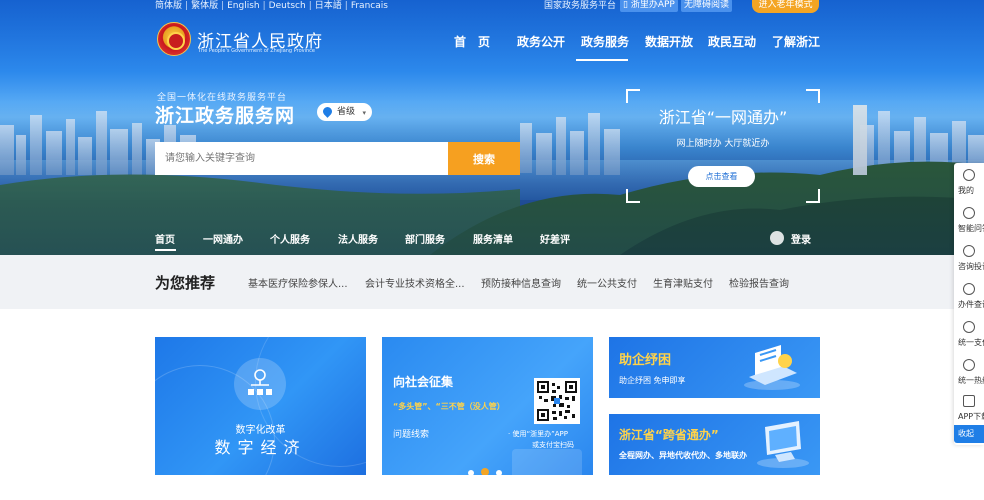  What do you see at coordinates (485, 471) in the screenshot?
I see `carousel-dot-active` at bounding box center [485, 471].